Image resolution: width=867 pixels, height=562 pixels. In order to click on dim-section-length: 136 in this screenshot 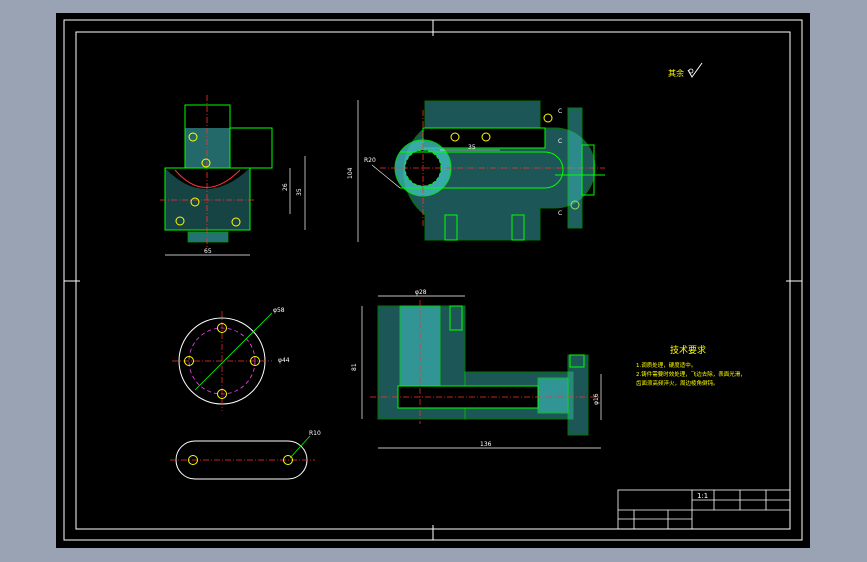, I will do `click(486, 444)`.